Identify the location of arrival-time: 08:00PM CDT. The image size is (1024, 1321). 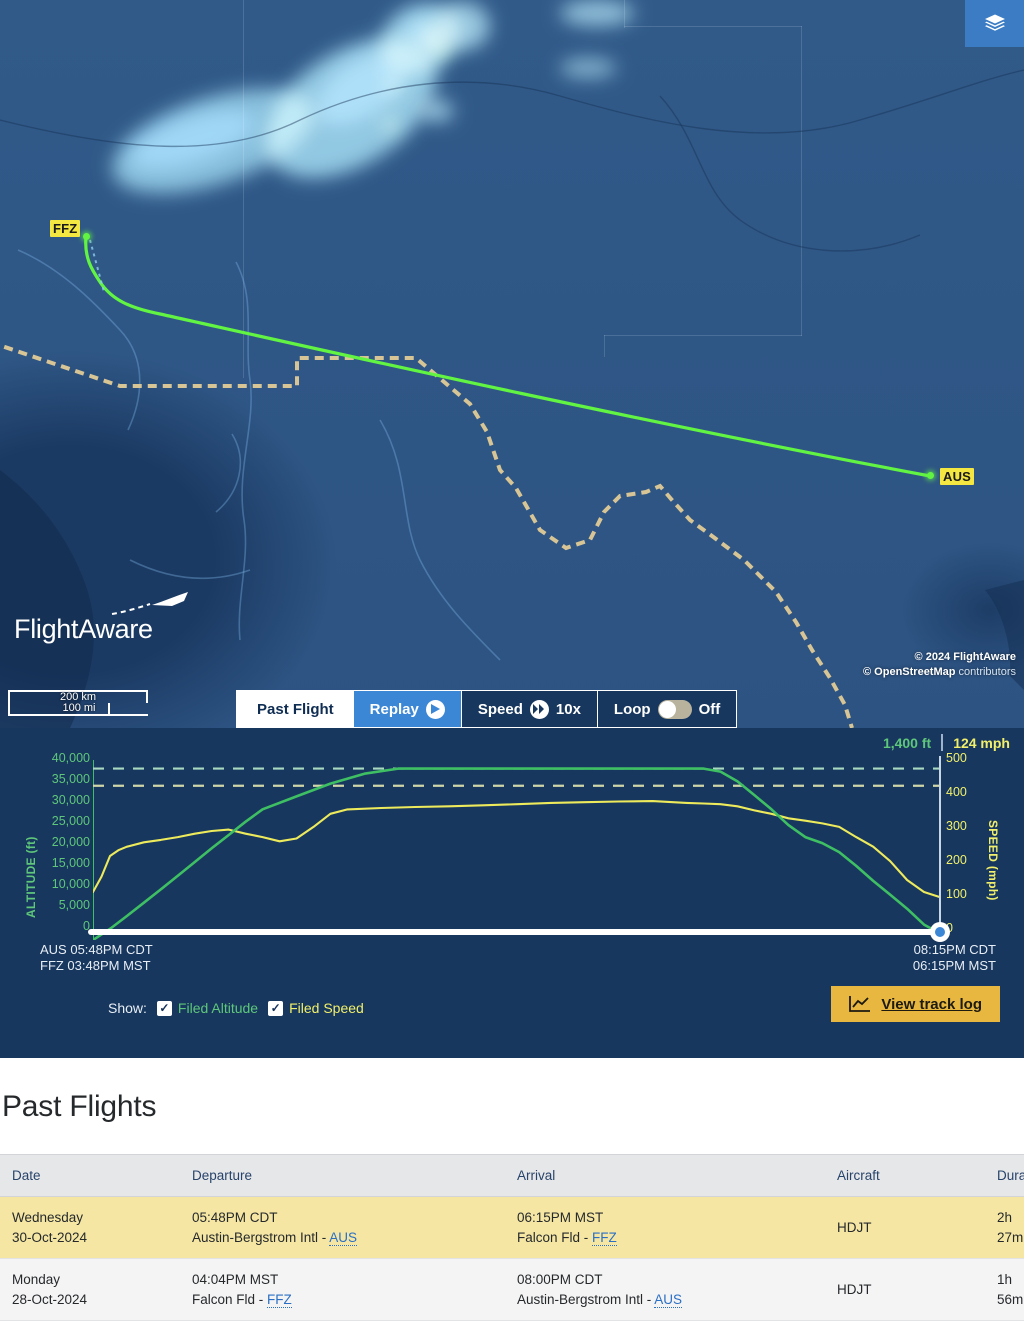
(560, 1280).